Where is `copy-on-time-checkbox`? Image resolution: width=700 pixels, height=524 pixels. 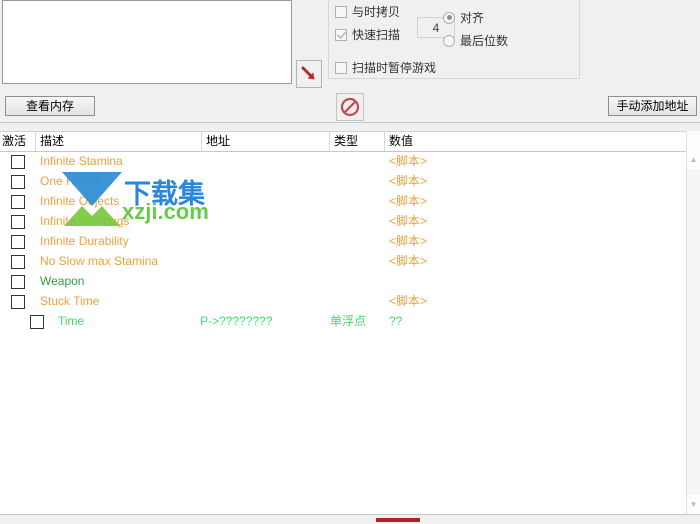
copy-on-time-checkbox is located at coordinates (341, 11).